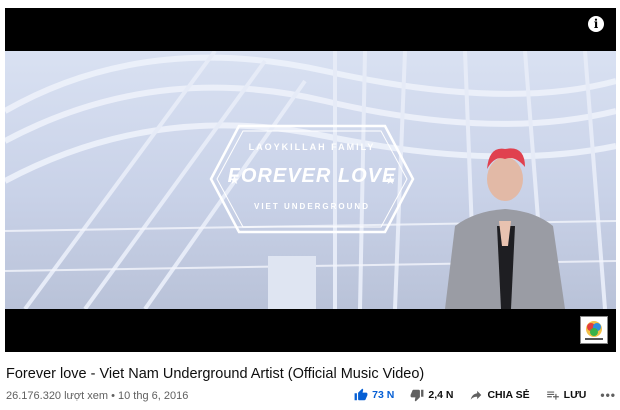 The image size is (620, 410). I want to click on share-label: CHIA SẺ, so click(508, 395).